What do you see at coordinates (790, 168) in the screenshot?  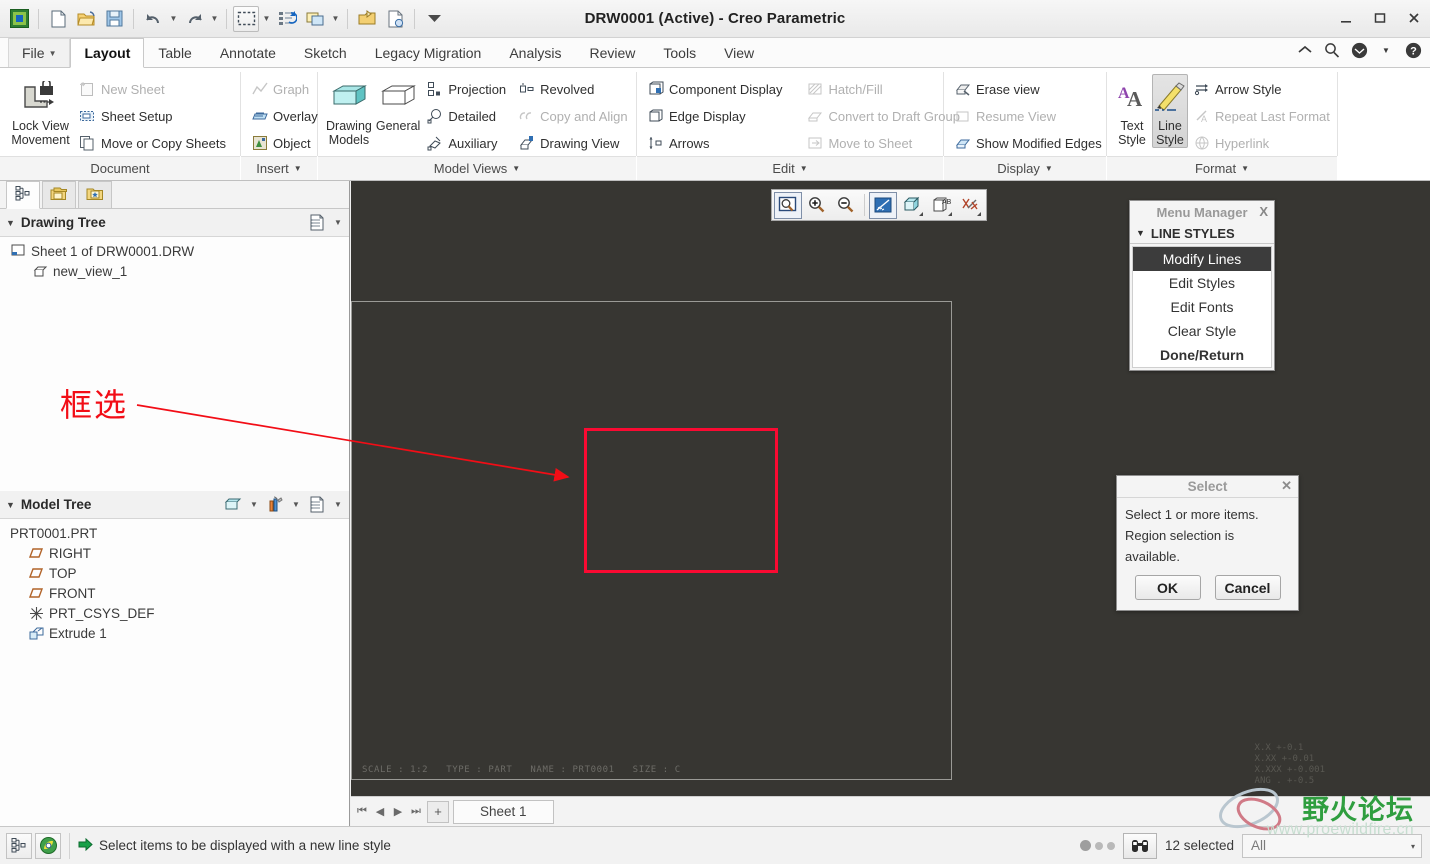 I see `ribbon-group-edit-label: Edit ▼` at bounding box center [790, 168].